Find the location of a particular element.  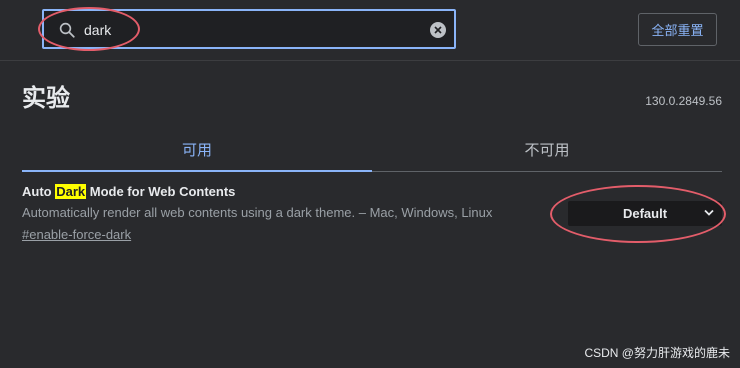

experiment-title: Auto Dark Mode for Web Contents is located at coordinates (372, 191).